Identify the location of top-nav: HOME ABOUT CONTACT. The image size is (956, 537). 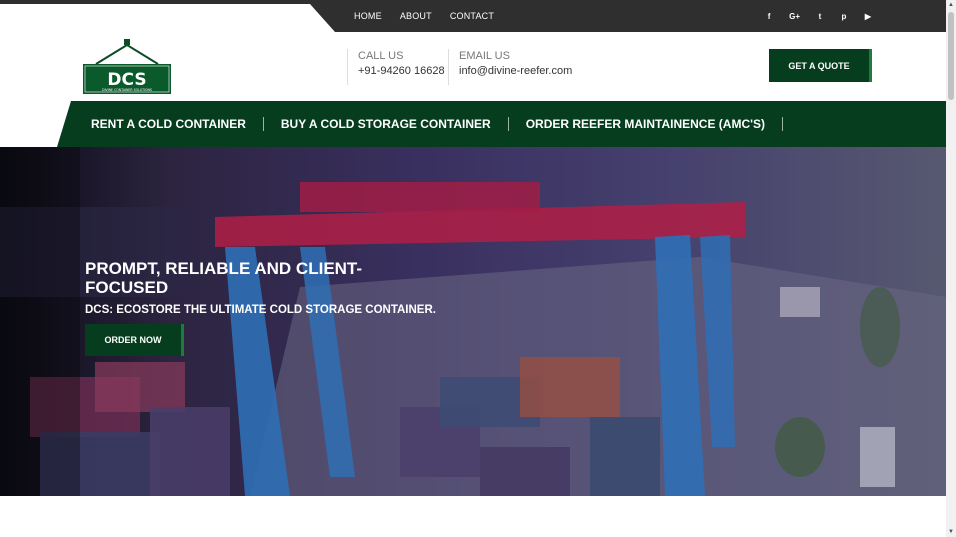
(424, 16).